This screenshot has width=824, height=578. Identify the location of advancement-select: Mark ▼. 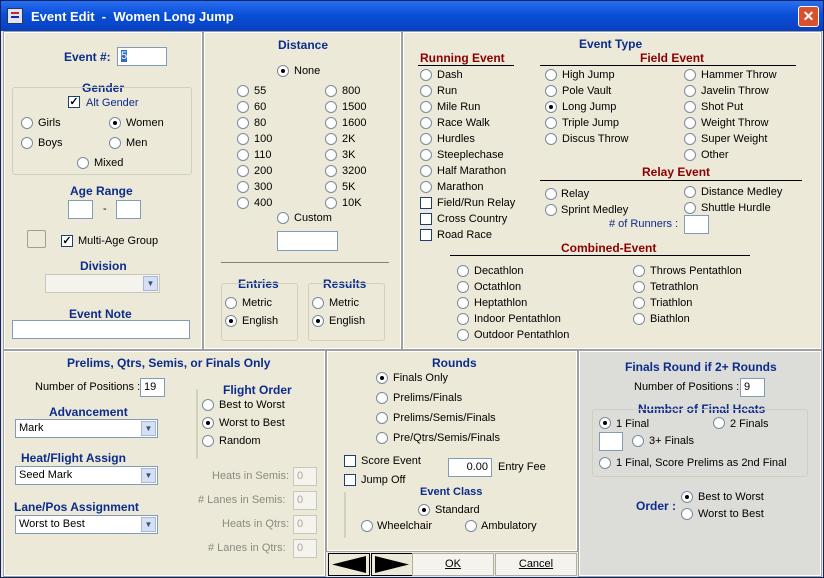
(86, 428).